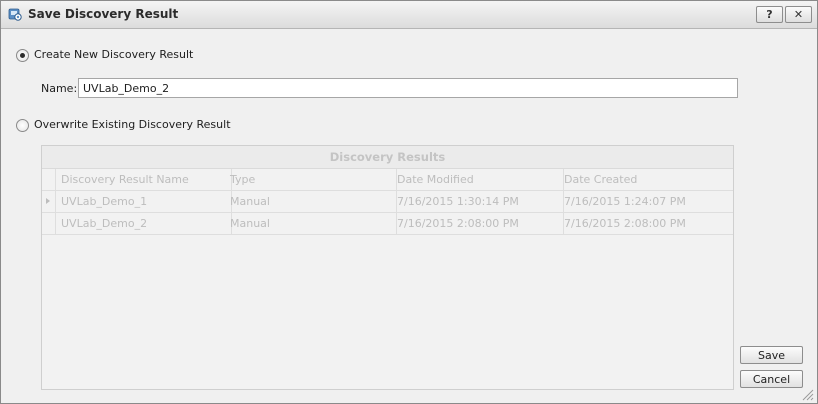  I want to click on result-date-created-cell: 7/16/2015 2:08:00 PM, so click(625, 223).